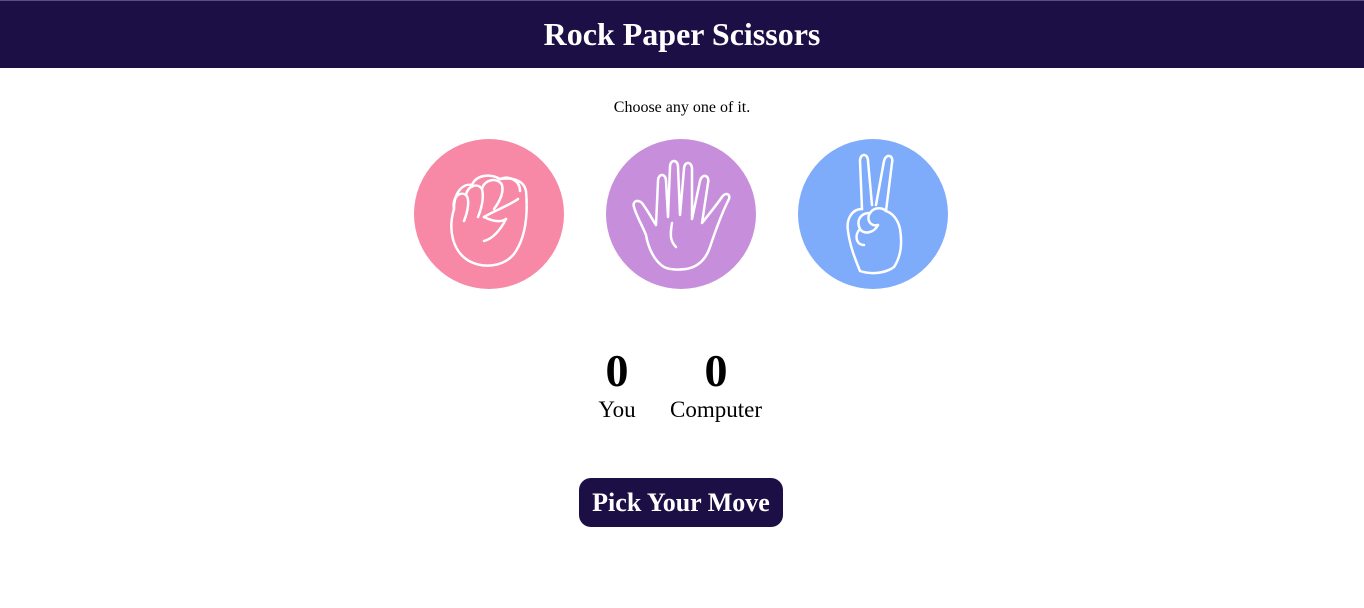 This screenshot has height=608, width=1364. Describe the element at coordinates (681, 502) in the screenshot. I see `pick-move-button: Pick Your Move` at that location.